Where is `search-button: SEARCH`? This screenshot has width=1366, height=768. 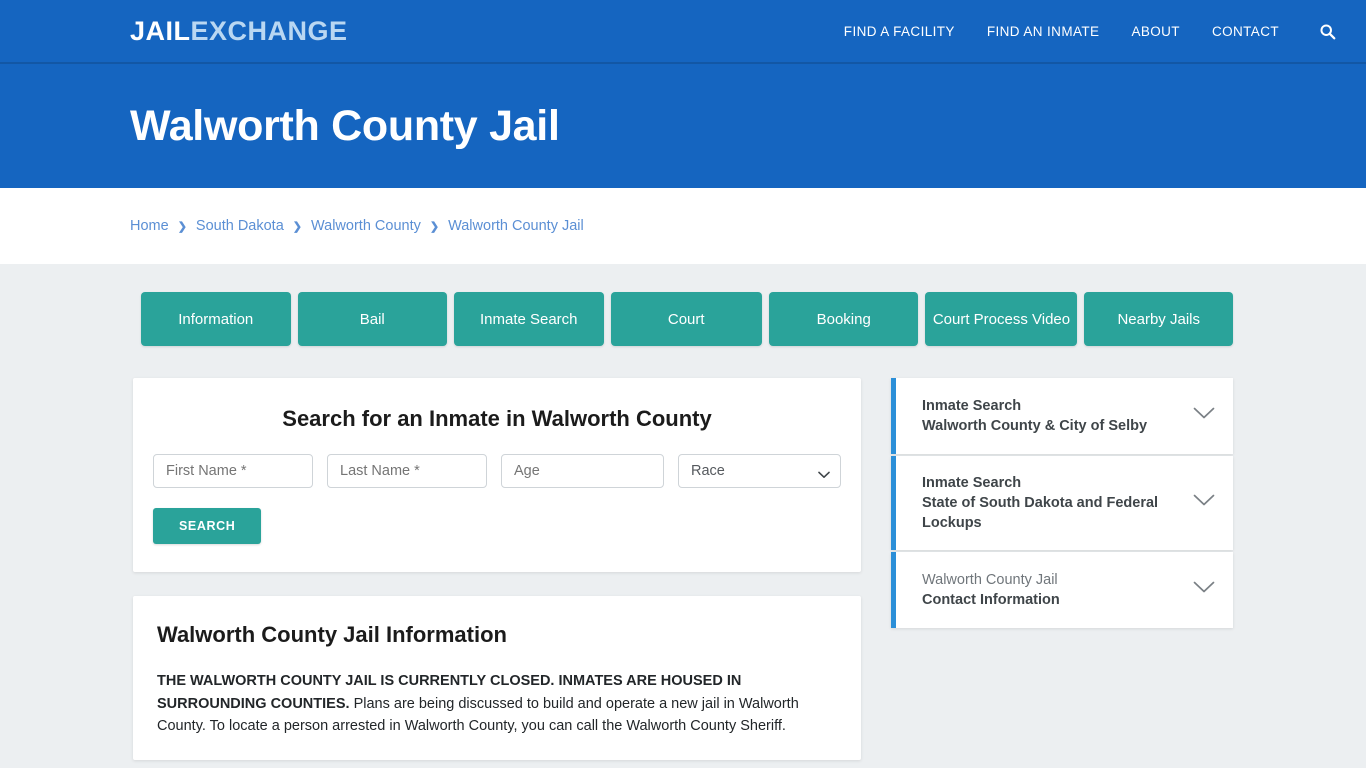 search-button: SEARCH is located at coordinates (207, 526).